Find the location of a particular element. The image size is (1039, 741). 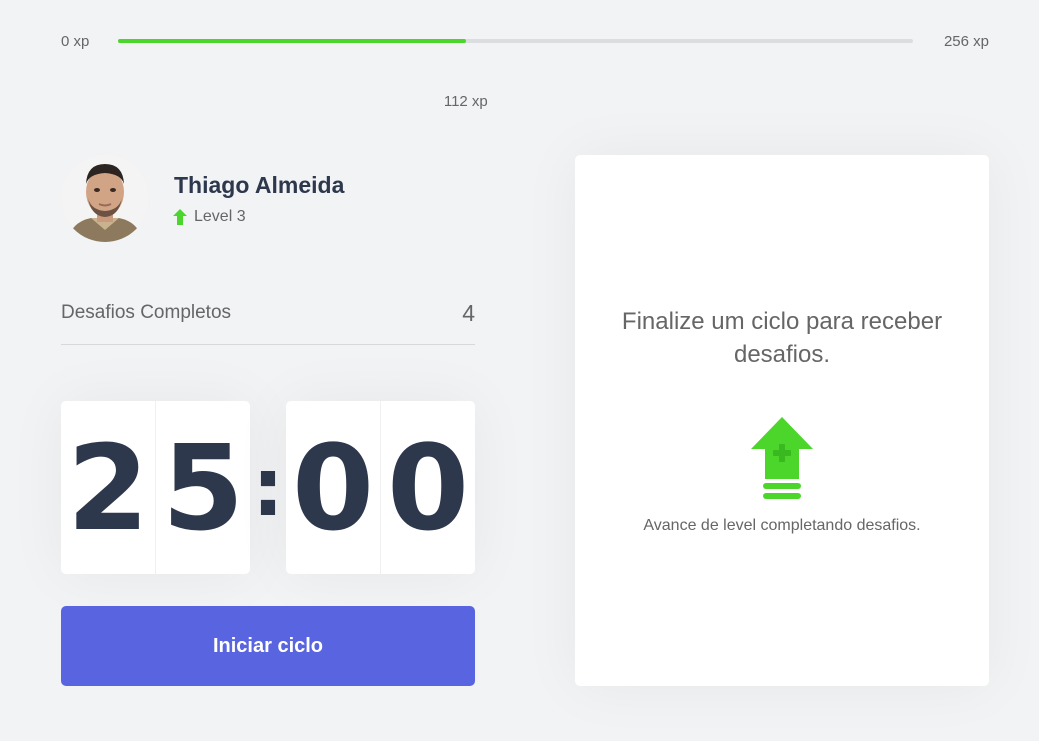

profile-level-label: Level 3 is located at coordinates (220, 216).